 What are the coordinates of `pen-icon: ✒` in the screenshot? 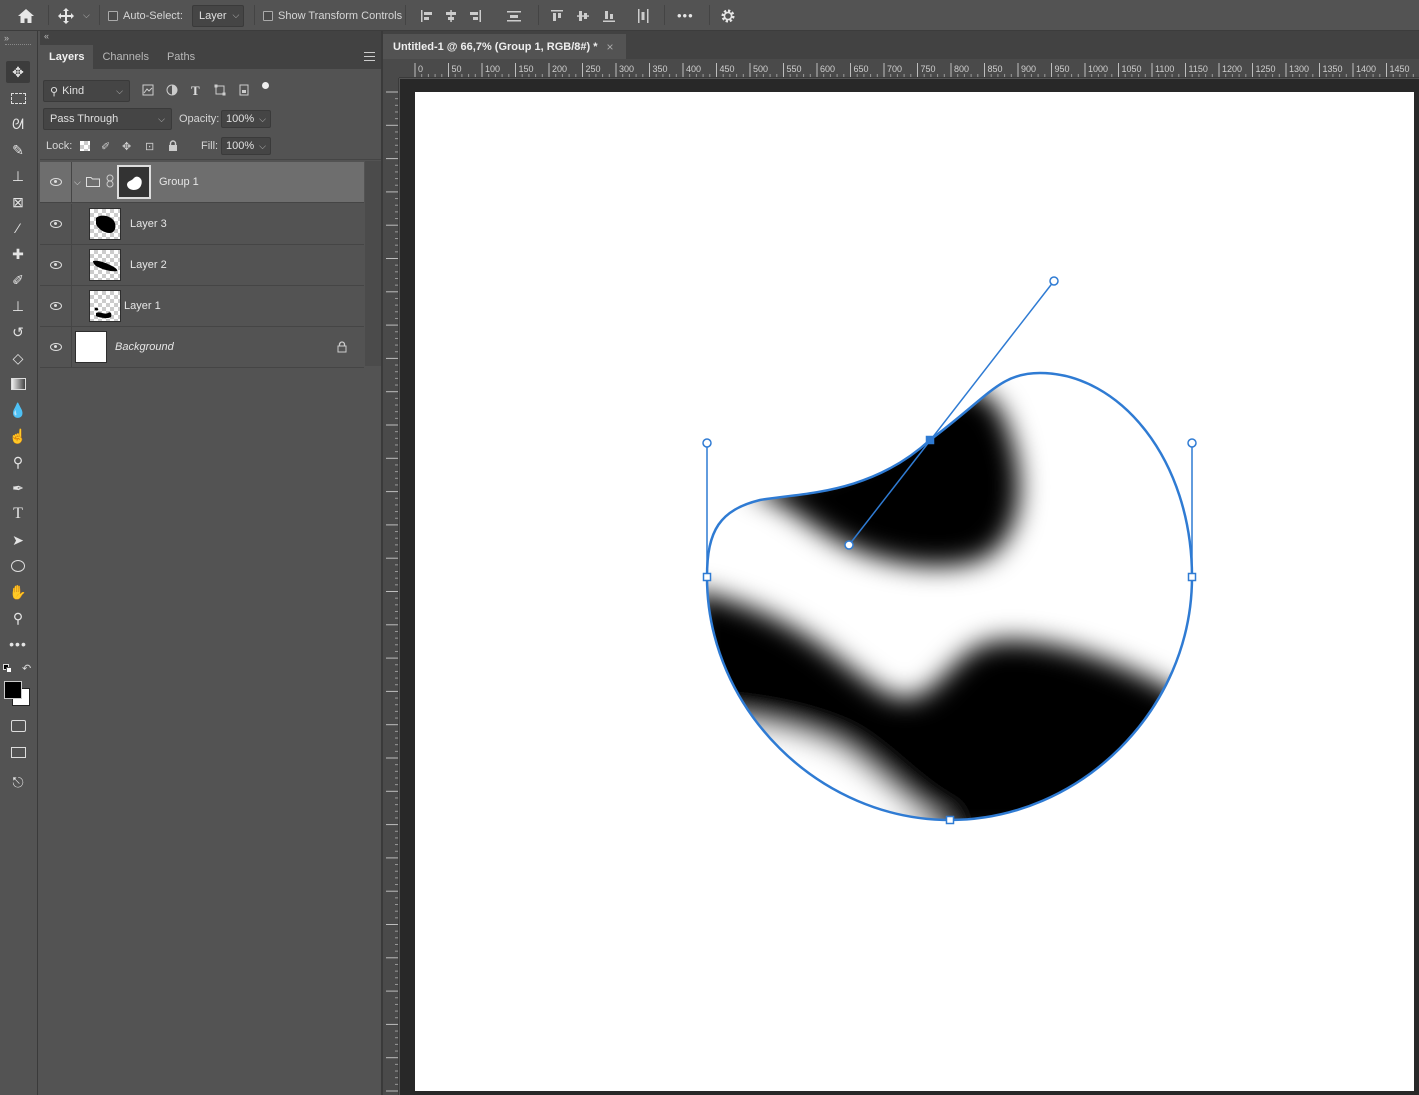 It's located at (18, 488).